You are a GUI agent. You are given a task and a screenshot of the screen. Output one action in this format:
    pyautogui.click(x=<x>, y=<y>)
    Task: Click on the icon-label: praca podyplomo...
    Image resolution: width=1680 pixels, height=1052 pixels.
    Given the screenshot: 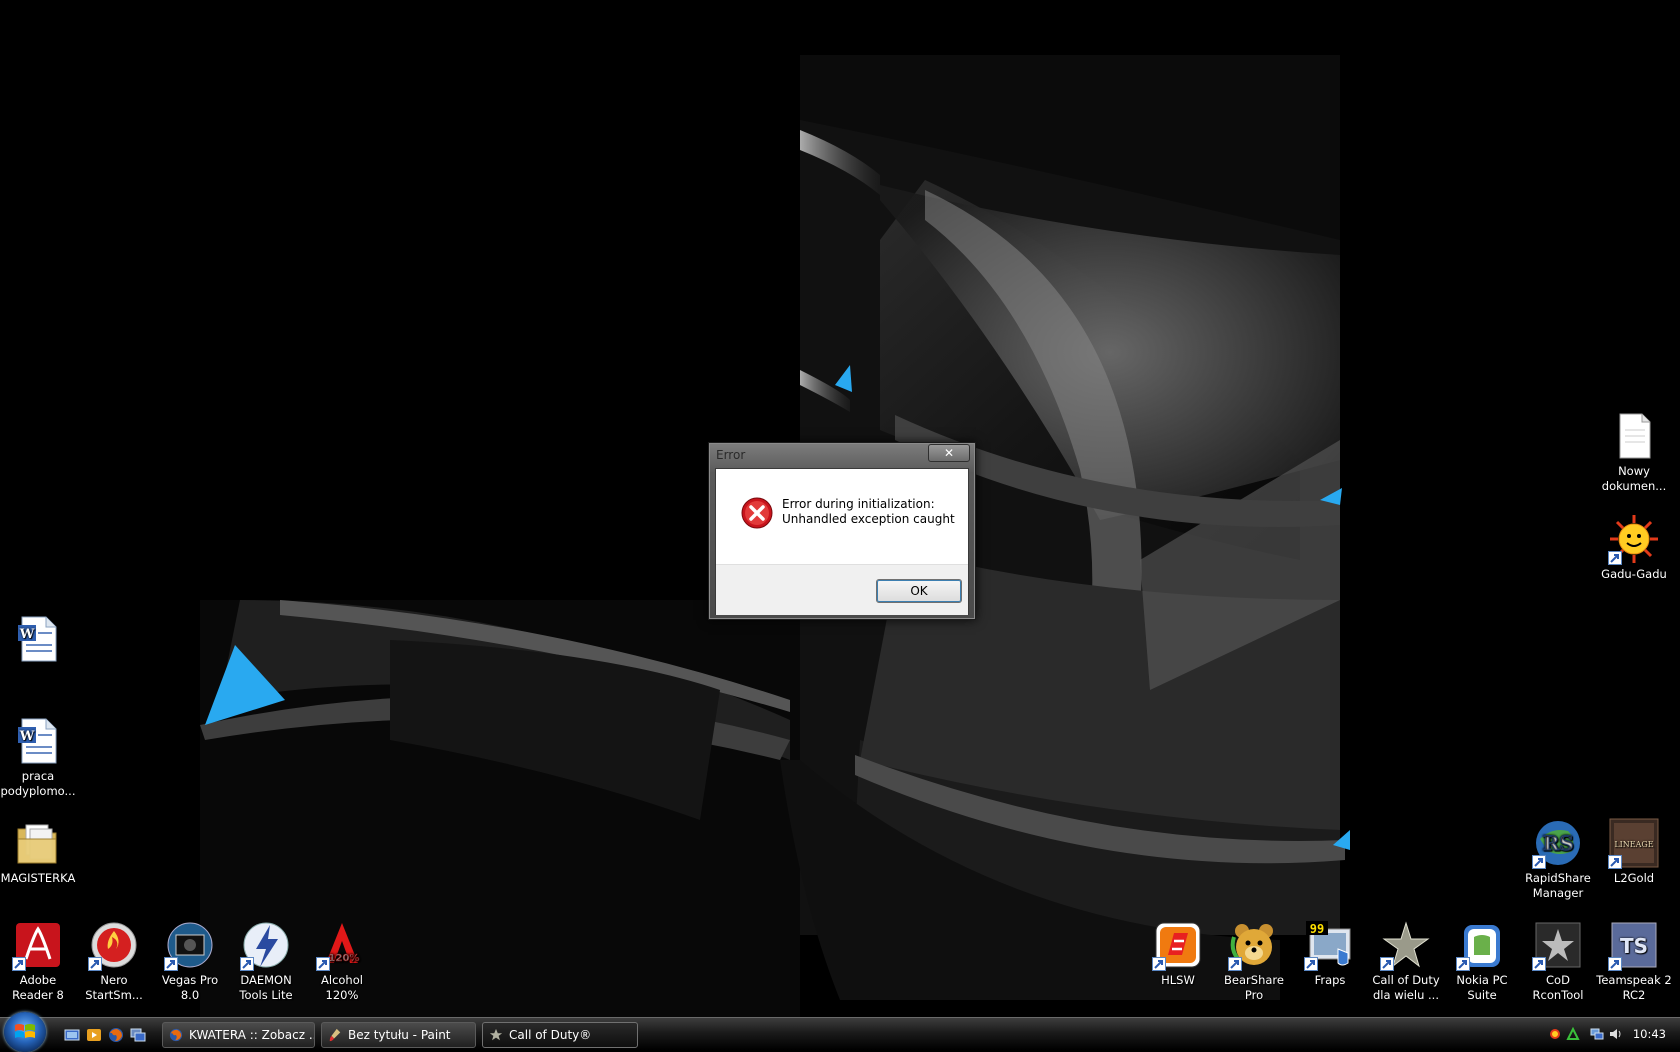 What is the action you would take?
    pyautogui.click(x=38, y=783)
    